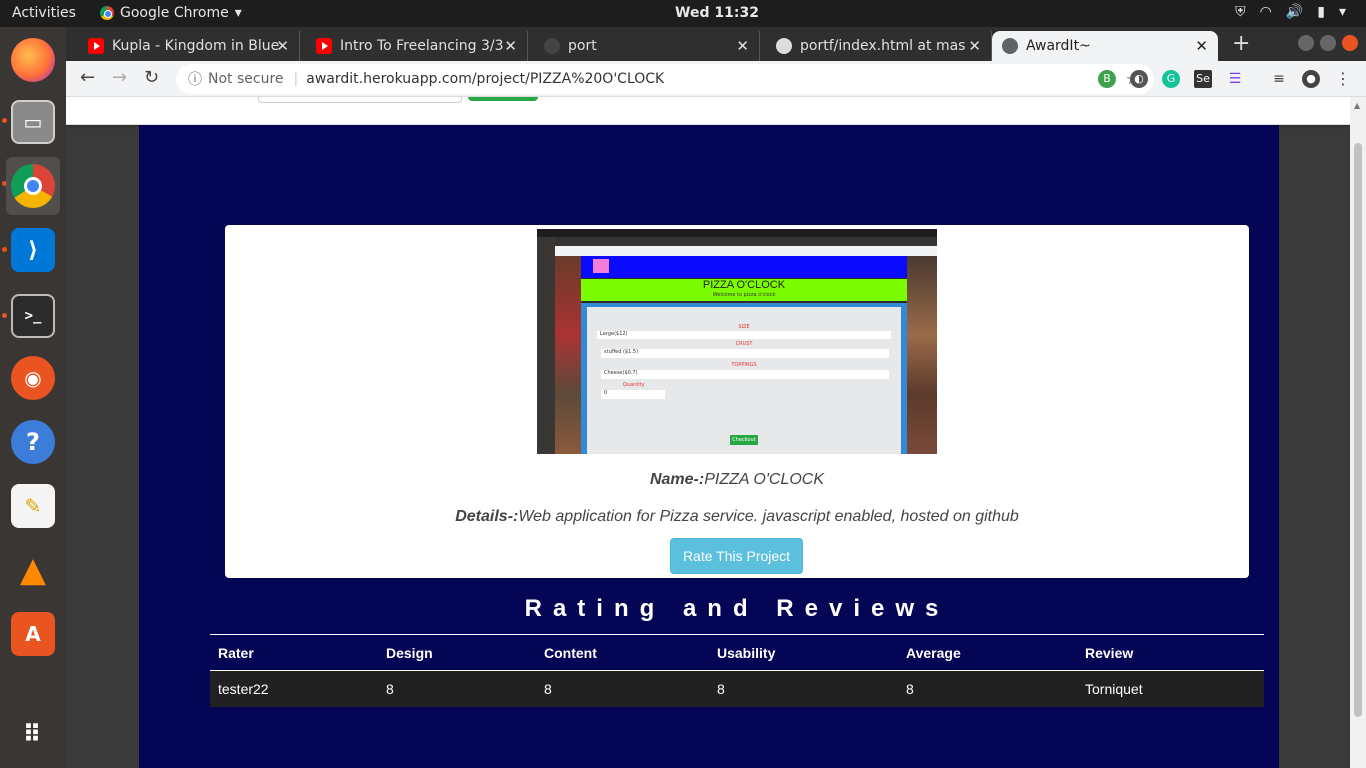 This screenshot has height=768, width=1366. What do you see at coordinates (744, 267) in the screenshot?
I see `screenshot-header` at bounding box center [744, 267].